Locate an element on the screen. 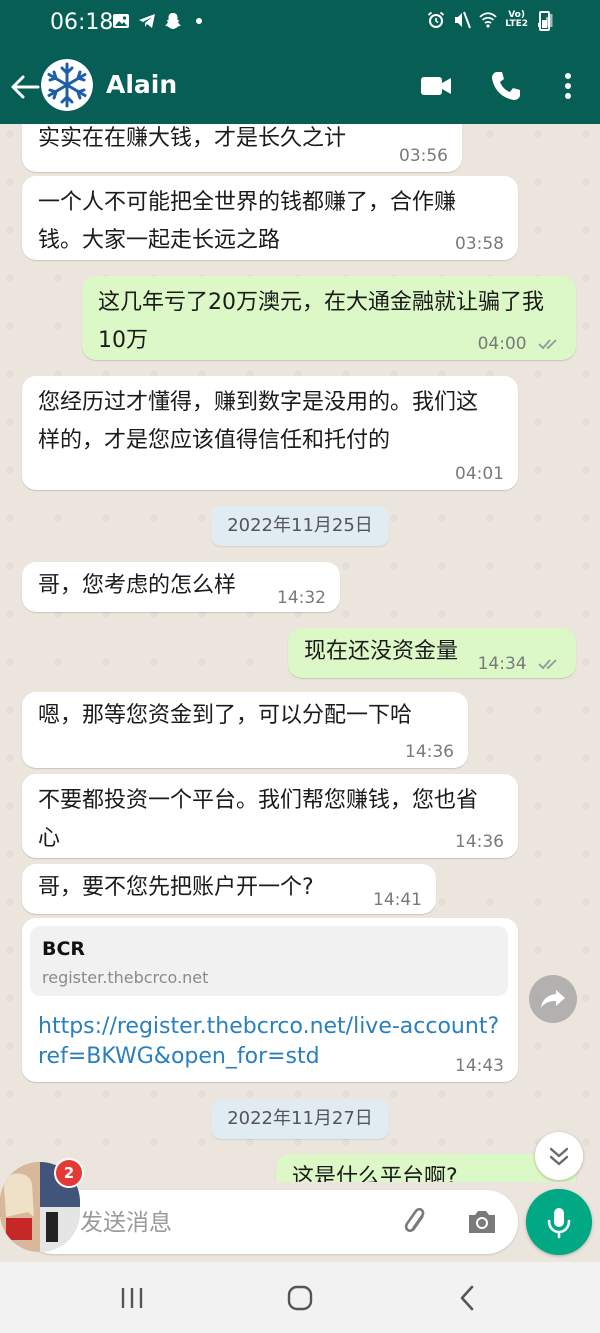 The height and width of the screenshot is (1333, 600). message-incoming: 不要都投资一个平台。我们帮您赚钱，您也省心 14:36 is located at coordinates (270, 816).